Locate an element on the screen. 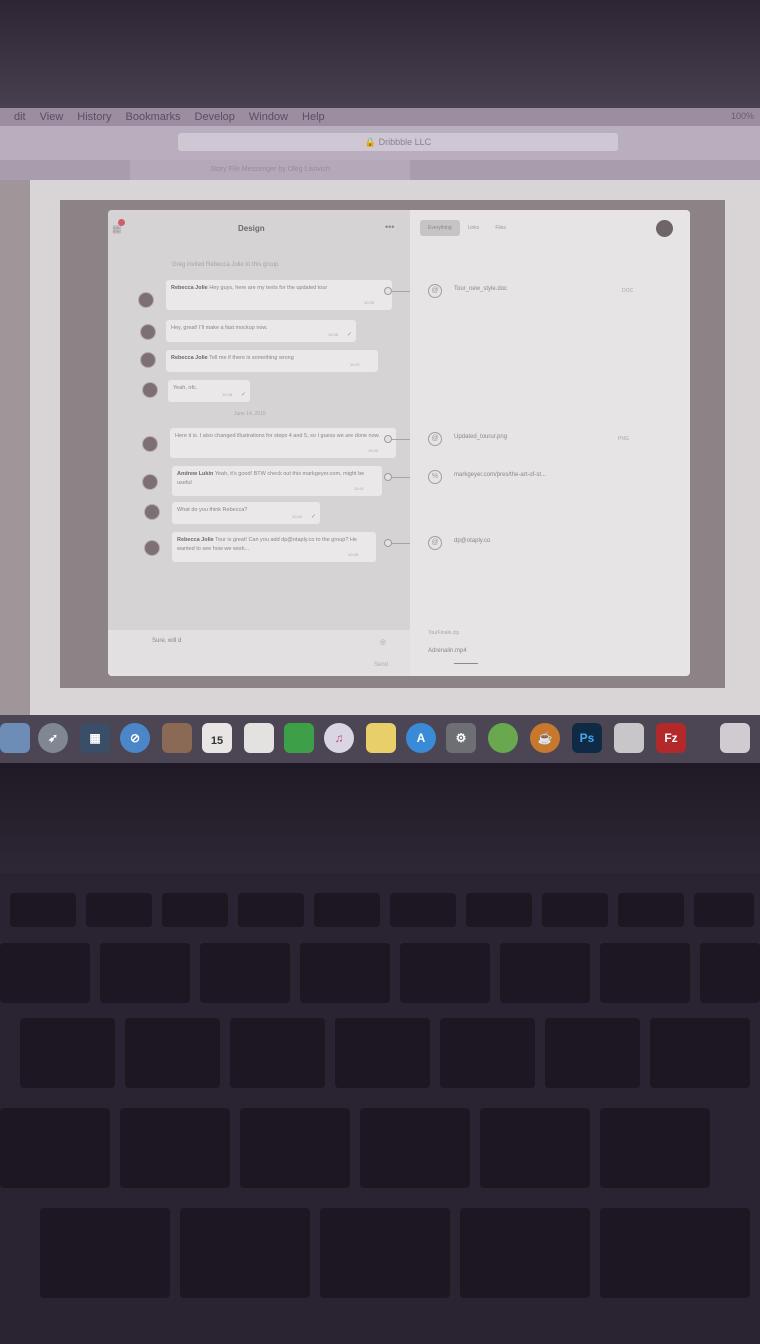 This screenshot has width=760, height=1344. menu-item-help: Help is located at coordinates (313, 117).